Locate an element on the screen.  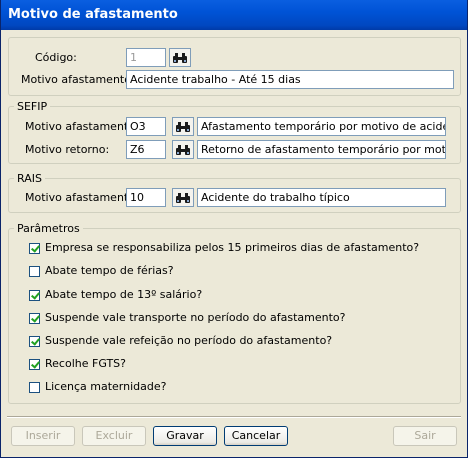
param-abate-ferias-checkbox: Abate tempo de férias? is located at coordinates (101, 271).